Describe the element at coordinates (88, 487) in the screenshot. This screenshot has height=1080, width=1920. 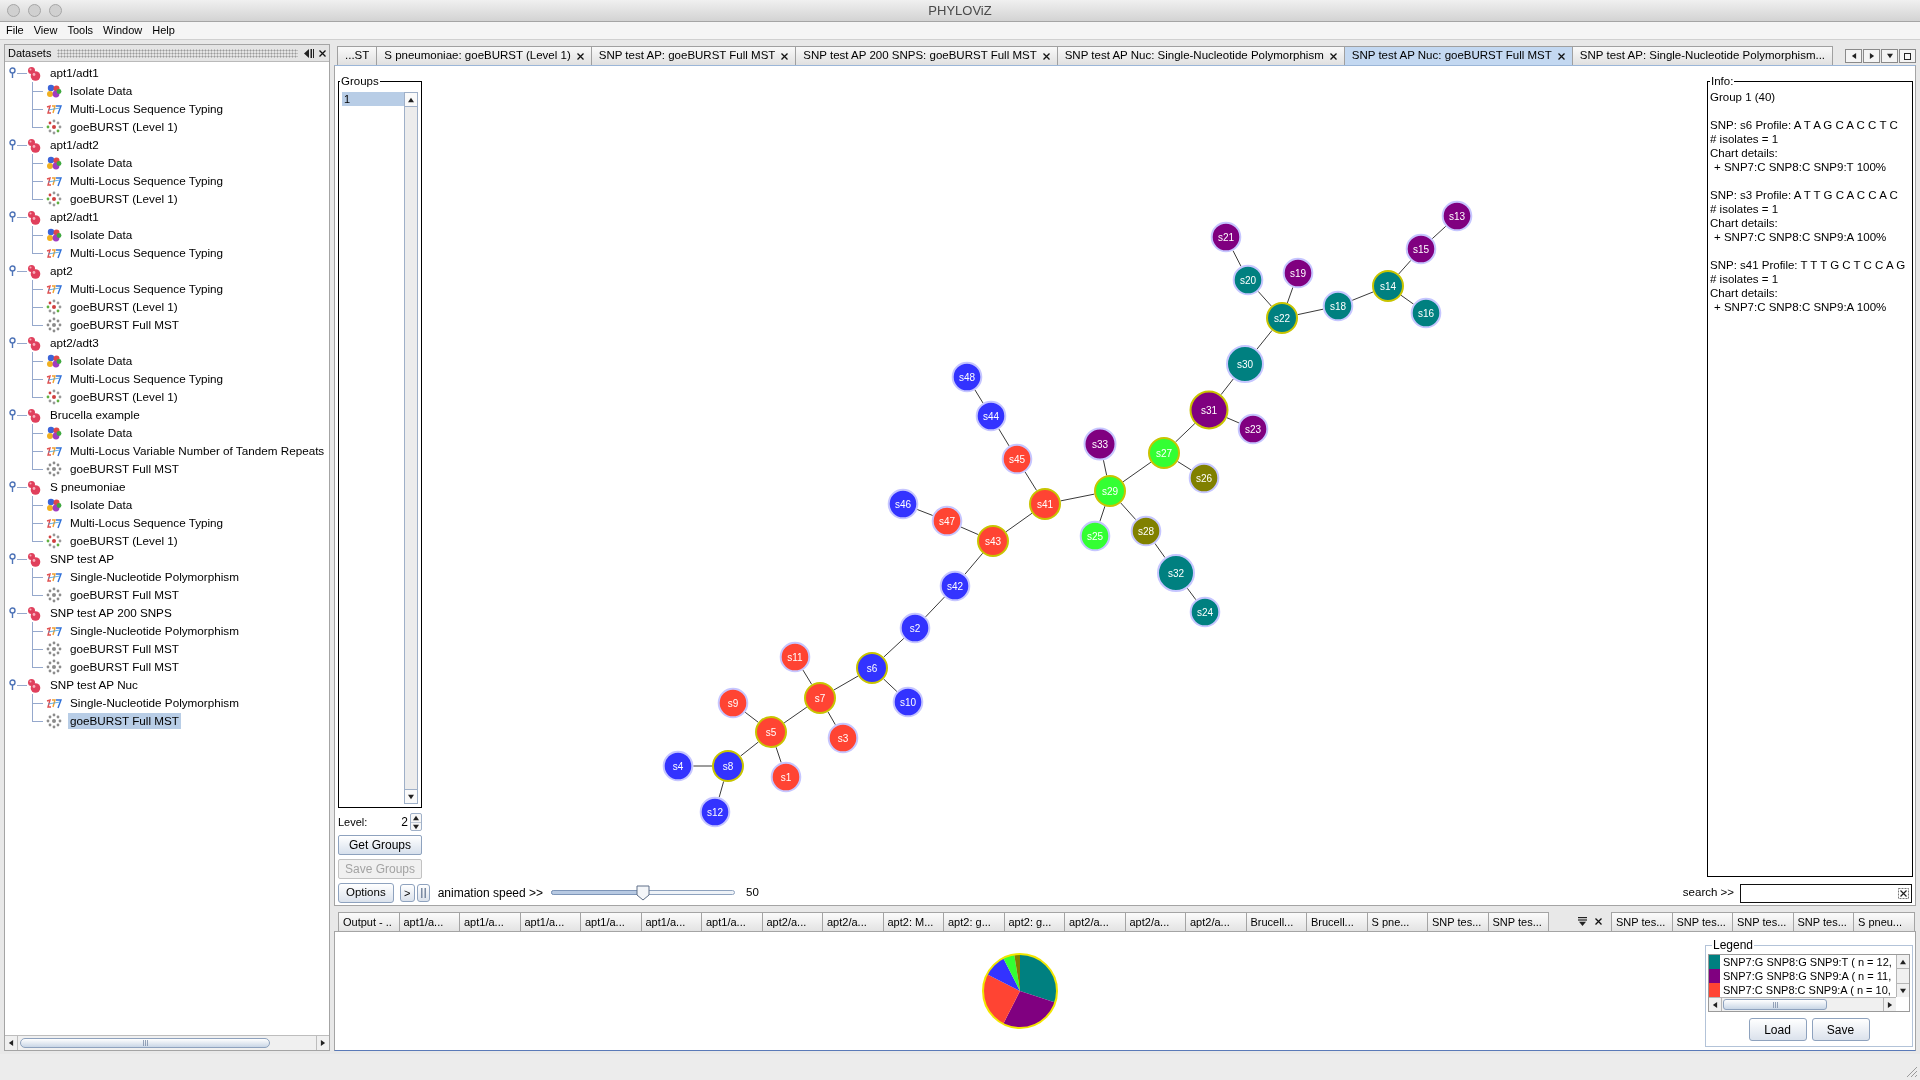
I see `tree-item: S pneumoniae` at that location.